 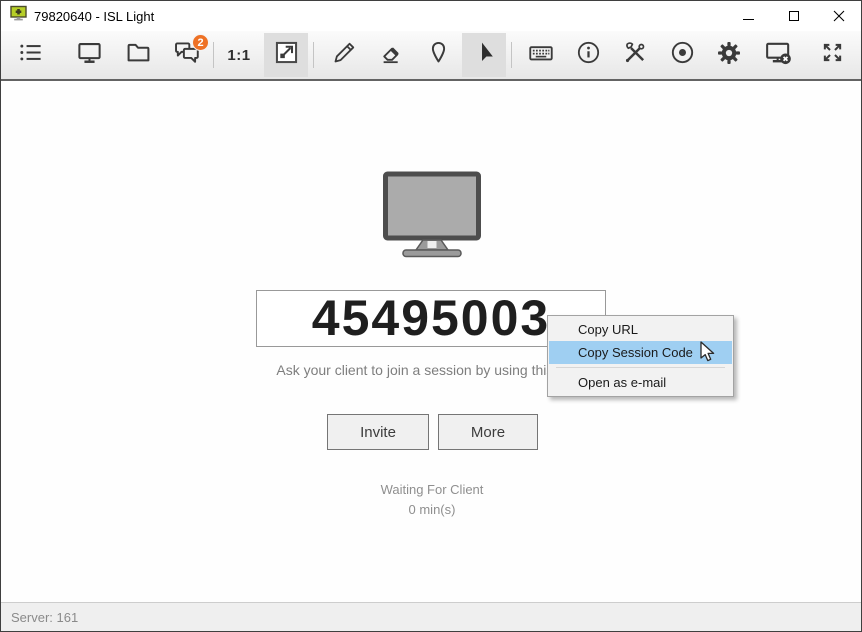 I want to click on scale-arrow-icon, so click(x=286, y=55).